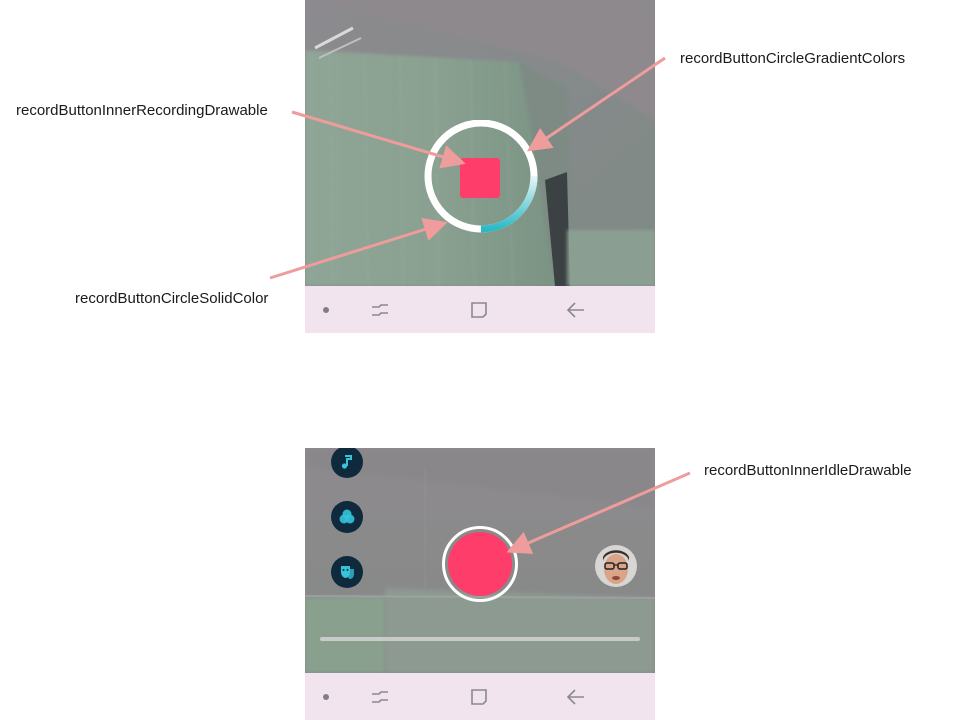 Image resolution: width=960 pixels, height=720 pixels. I want to click on record-inner-recording-square, so click(480, 178).